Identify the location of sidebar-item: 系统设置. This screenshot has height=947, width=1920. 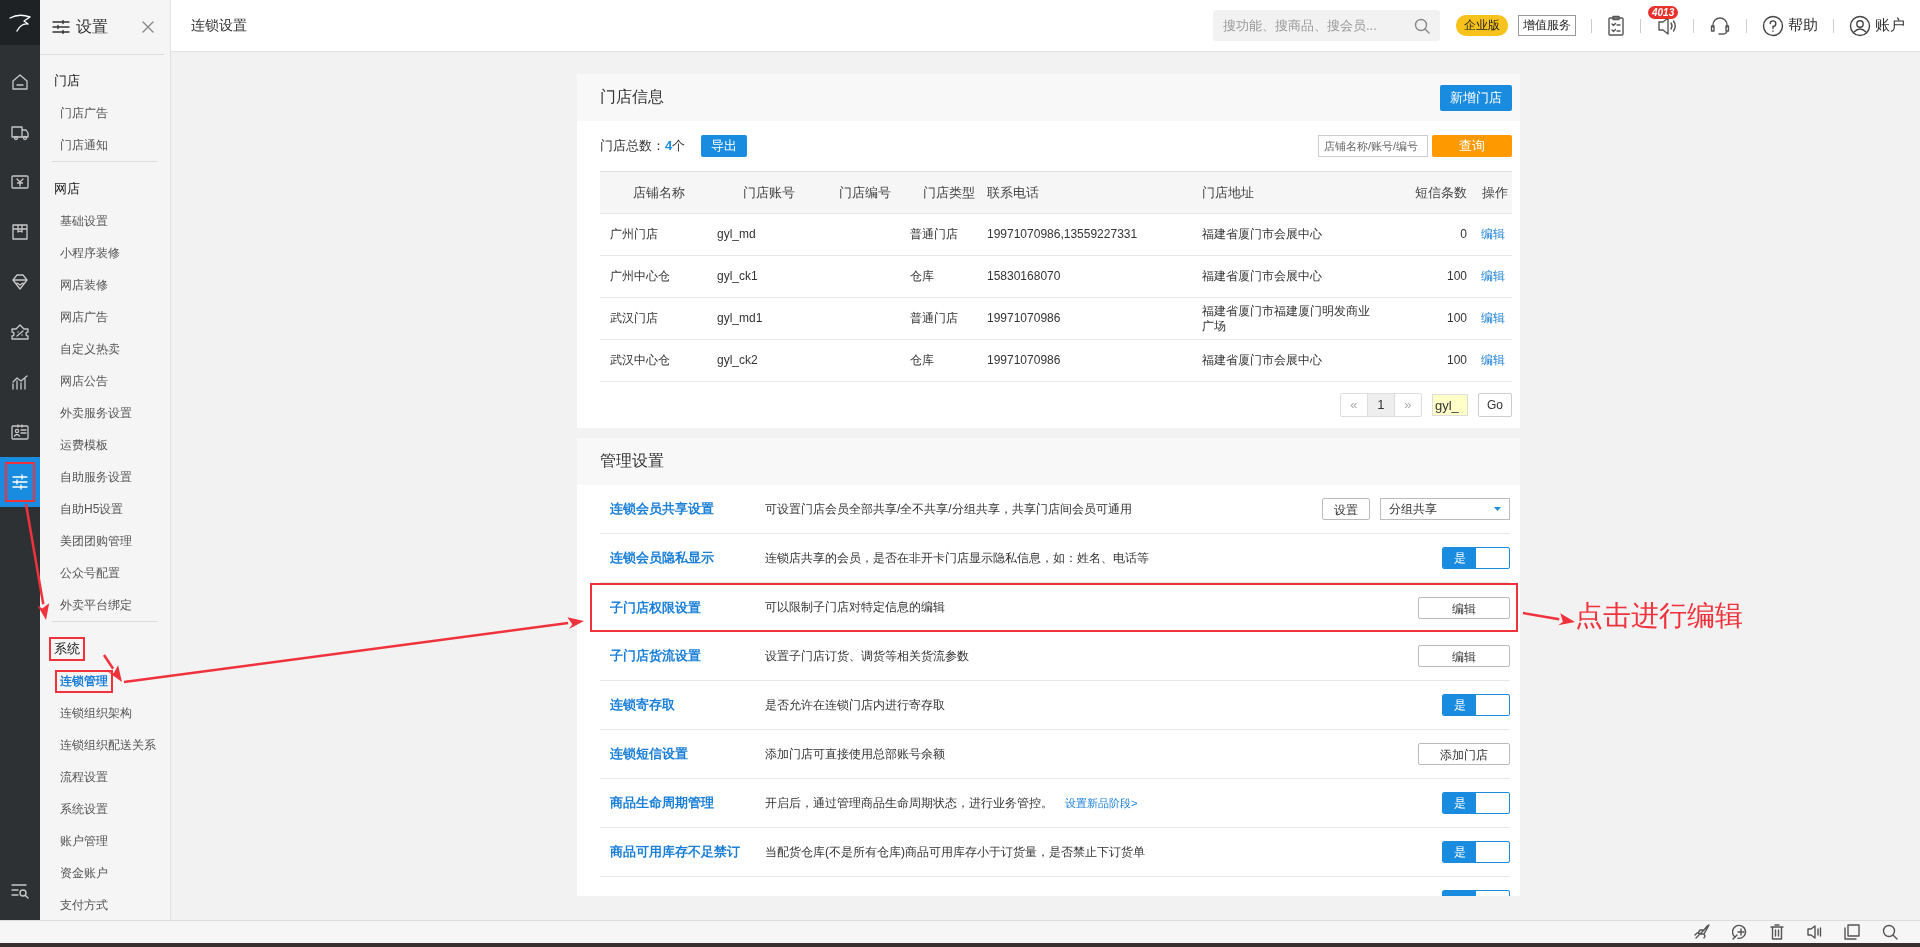
(84, 809).